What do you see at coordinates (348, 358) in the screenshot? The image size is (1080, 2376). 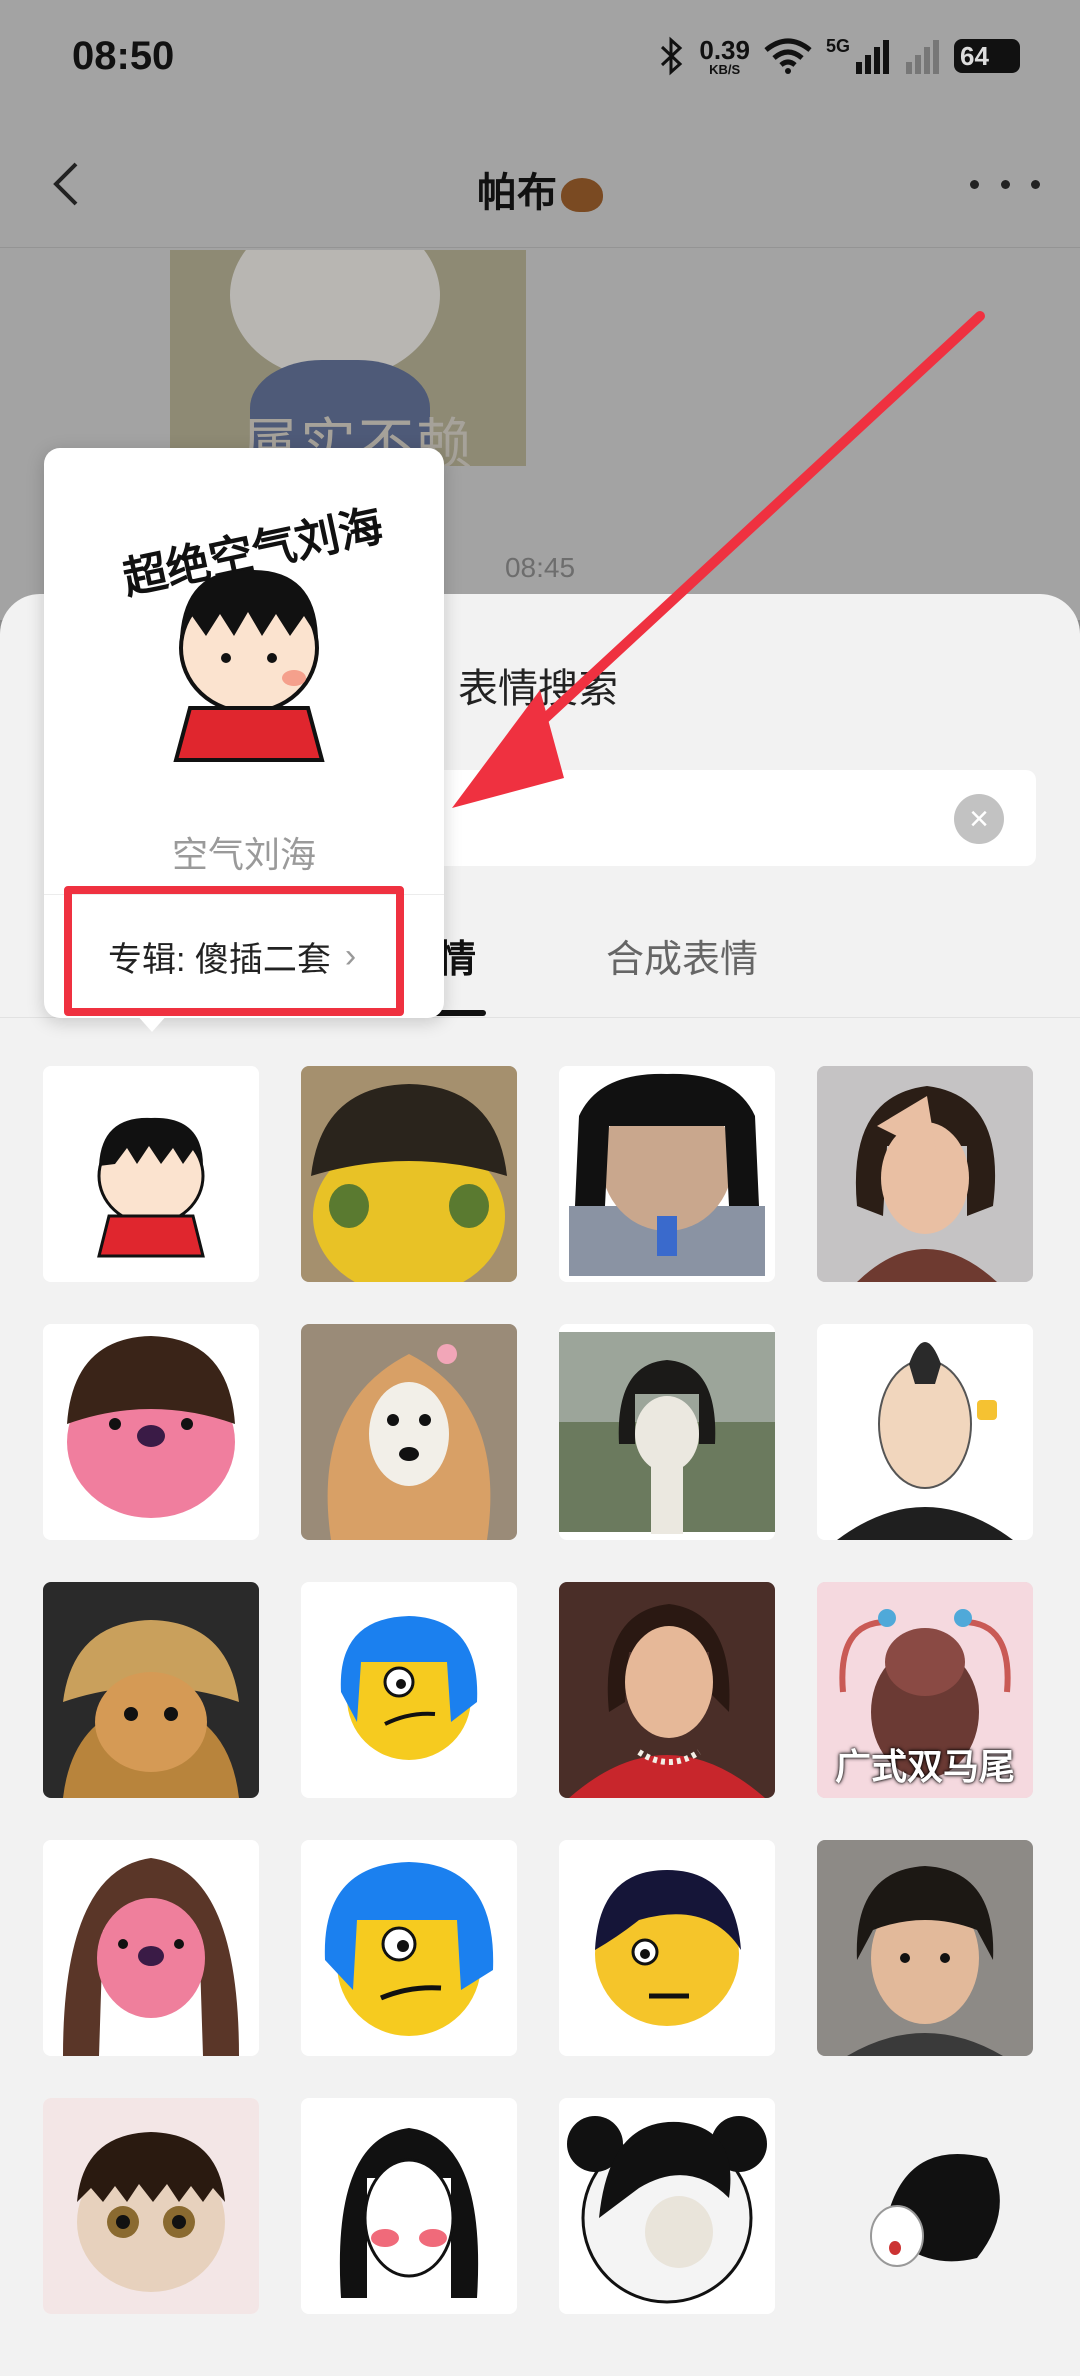 I see `chat-sticker-message: 属实不赖` at bounding box center [348, 358].